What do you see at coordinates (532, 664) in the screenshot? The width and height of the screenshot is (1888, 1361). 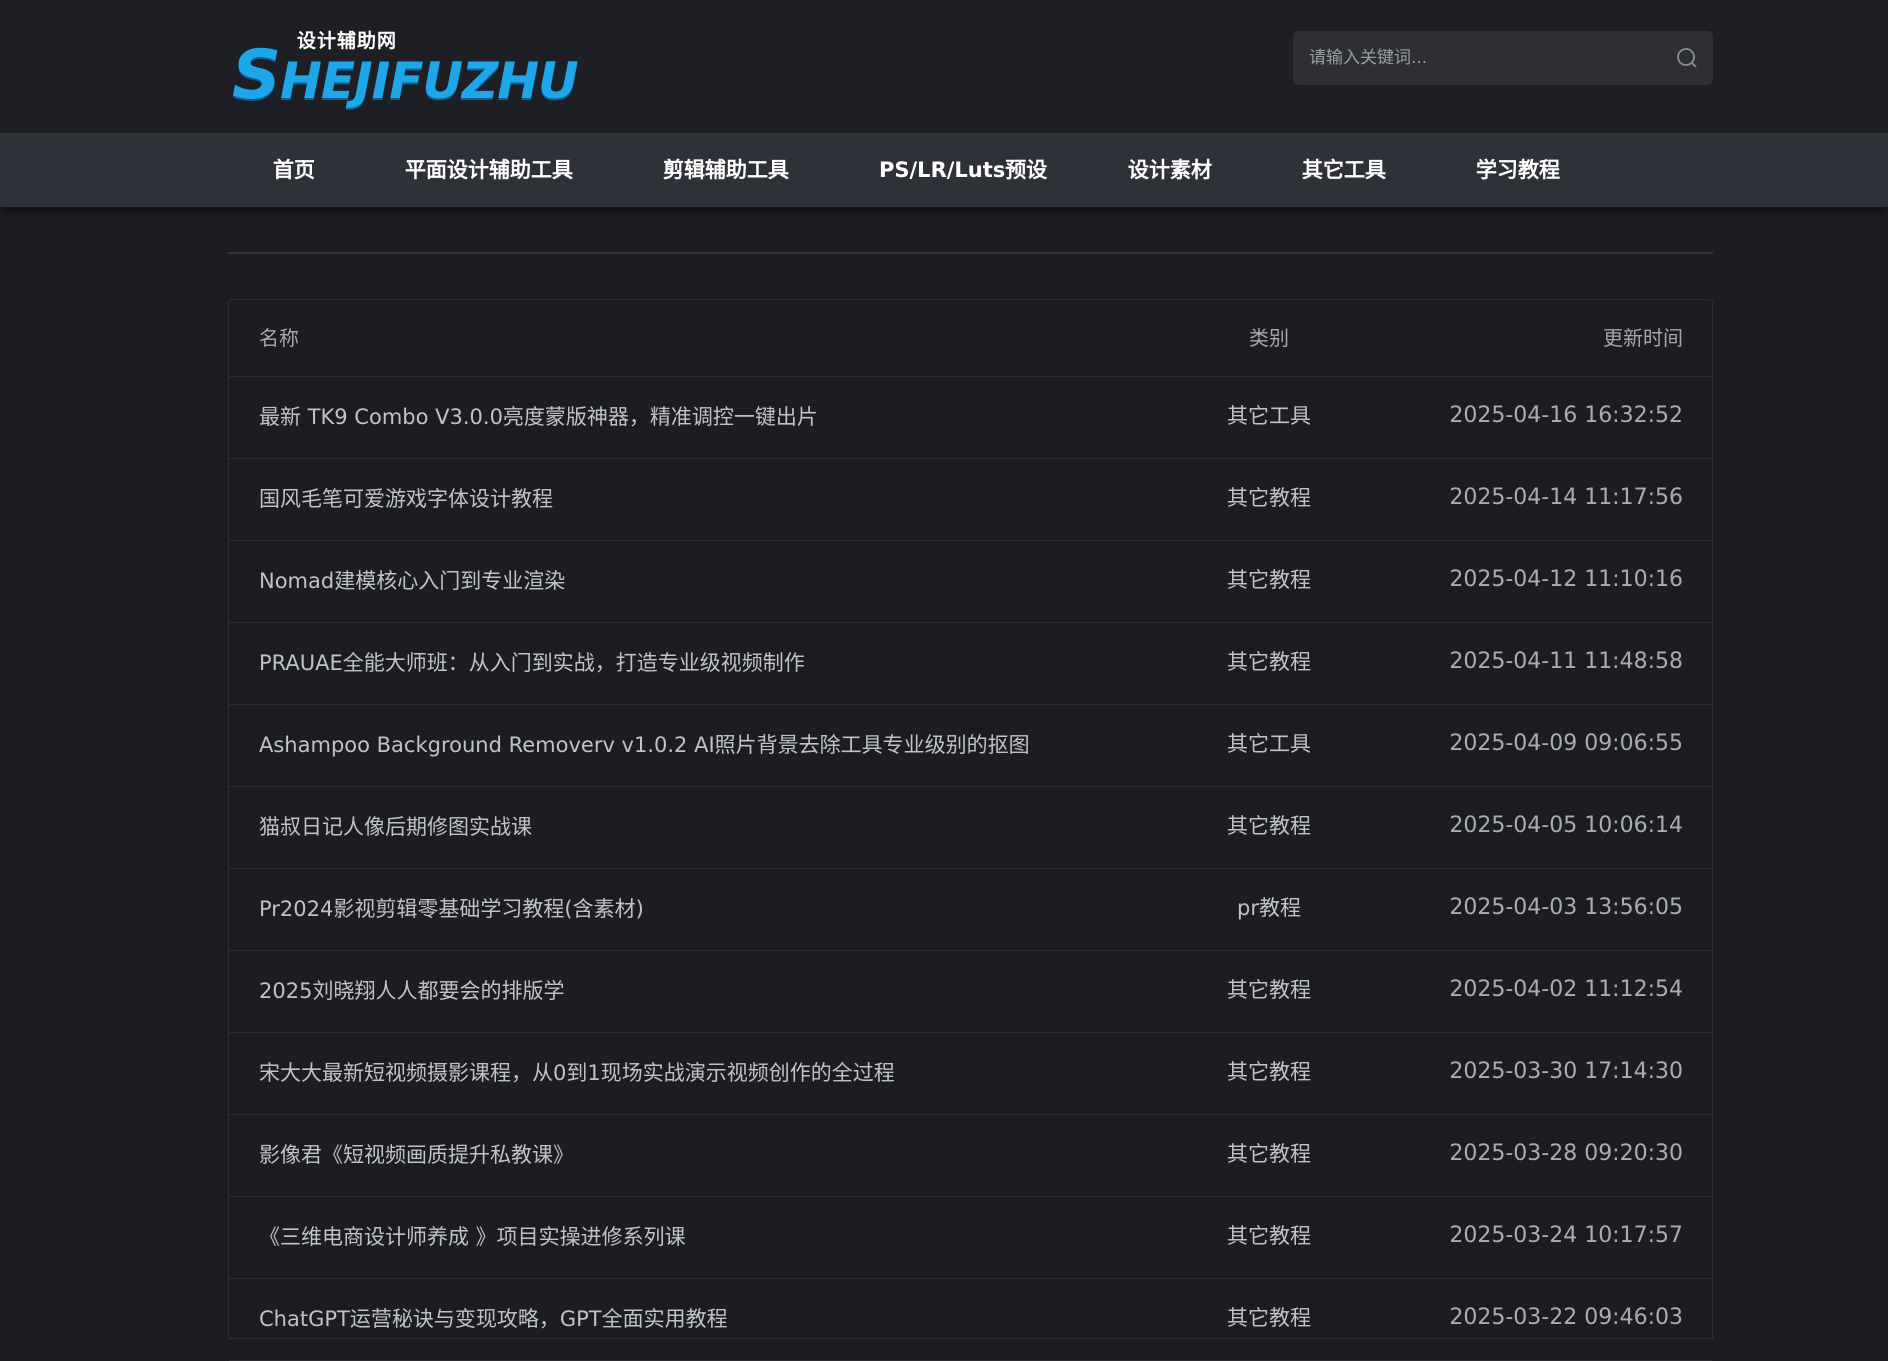 I see `row-title: PRAUAE全能大师班：从入门到实战，打造专业级视频制作` at bounding box center [532, 664].